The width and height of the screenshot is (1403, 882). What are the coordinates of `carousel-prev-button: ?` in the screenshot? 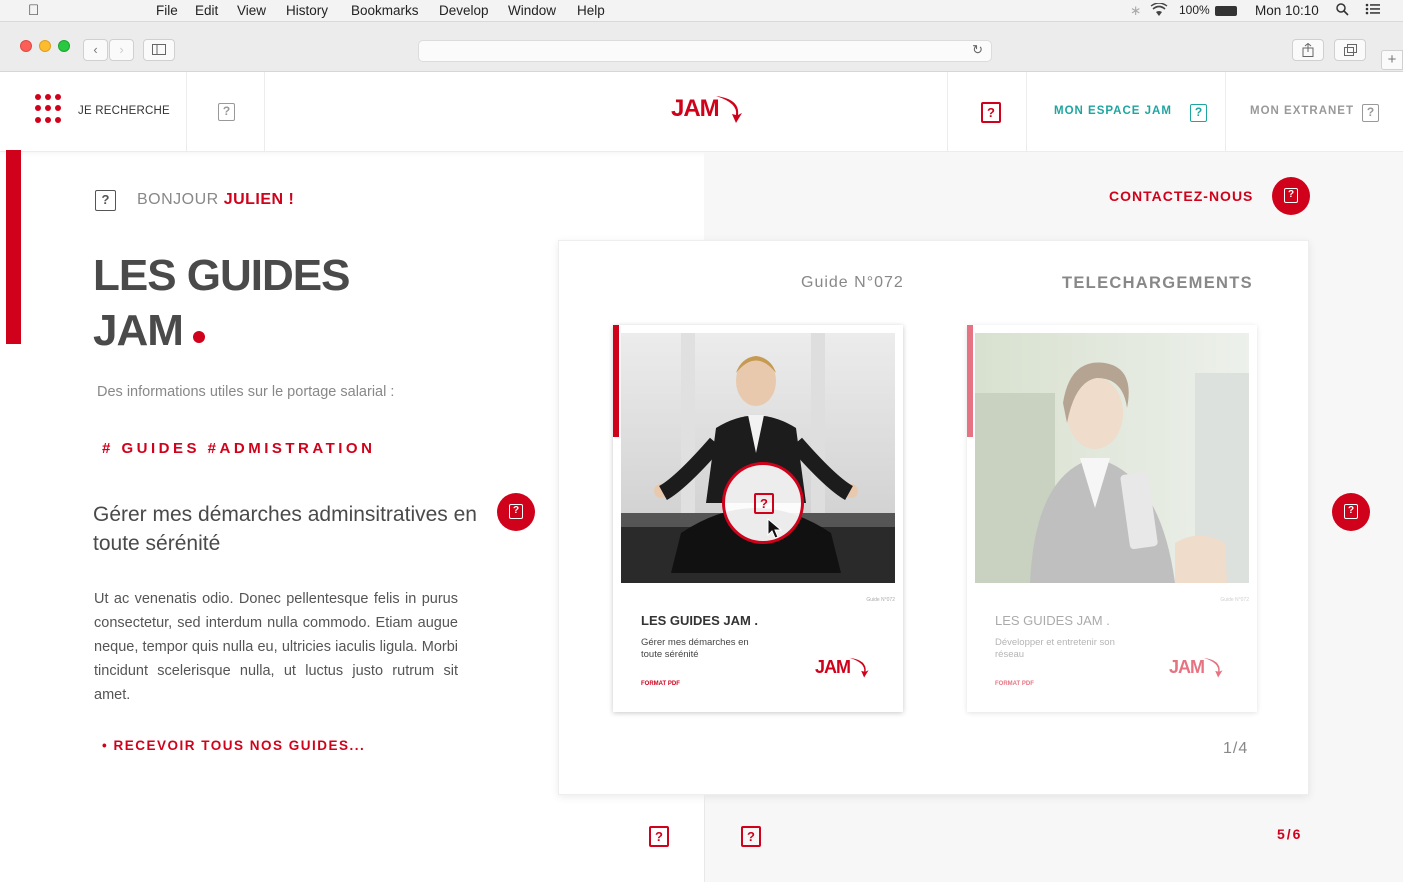 It's located at (516, 512).